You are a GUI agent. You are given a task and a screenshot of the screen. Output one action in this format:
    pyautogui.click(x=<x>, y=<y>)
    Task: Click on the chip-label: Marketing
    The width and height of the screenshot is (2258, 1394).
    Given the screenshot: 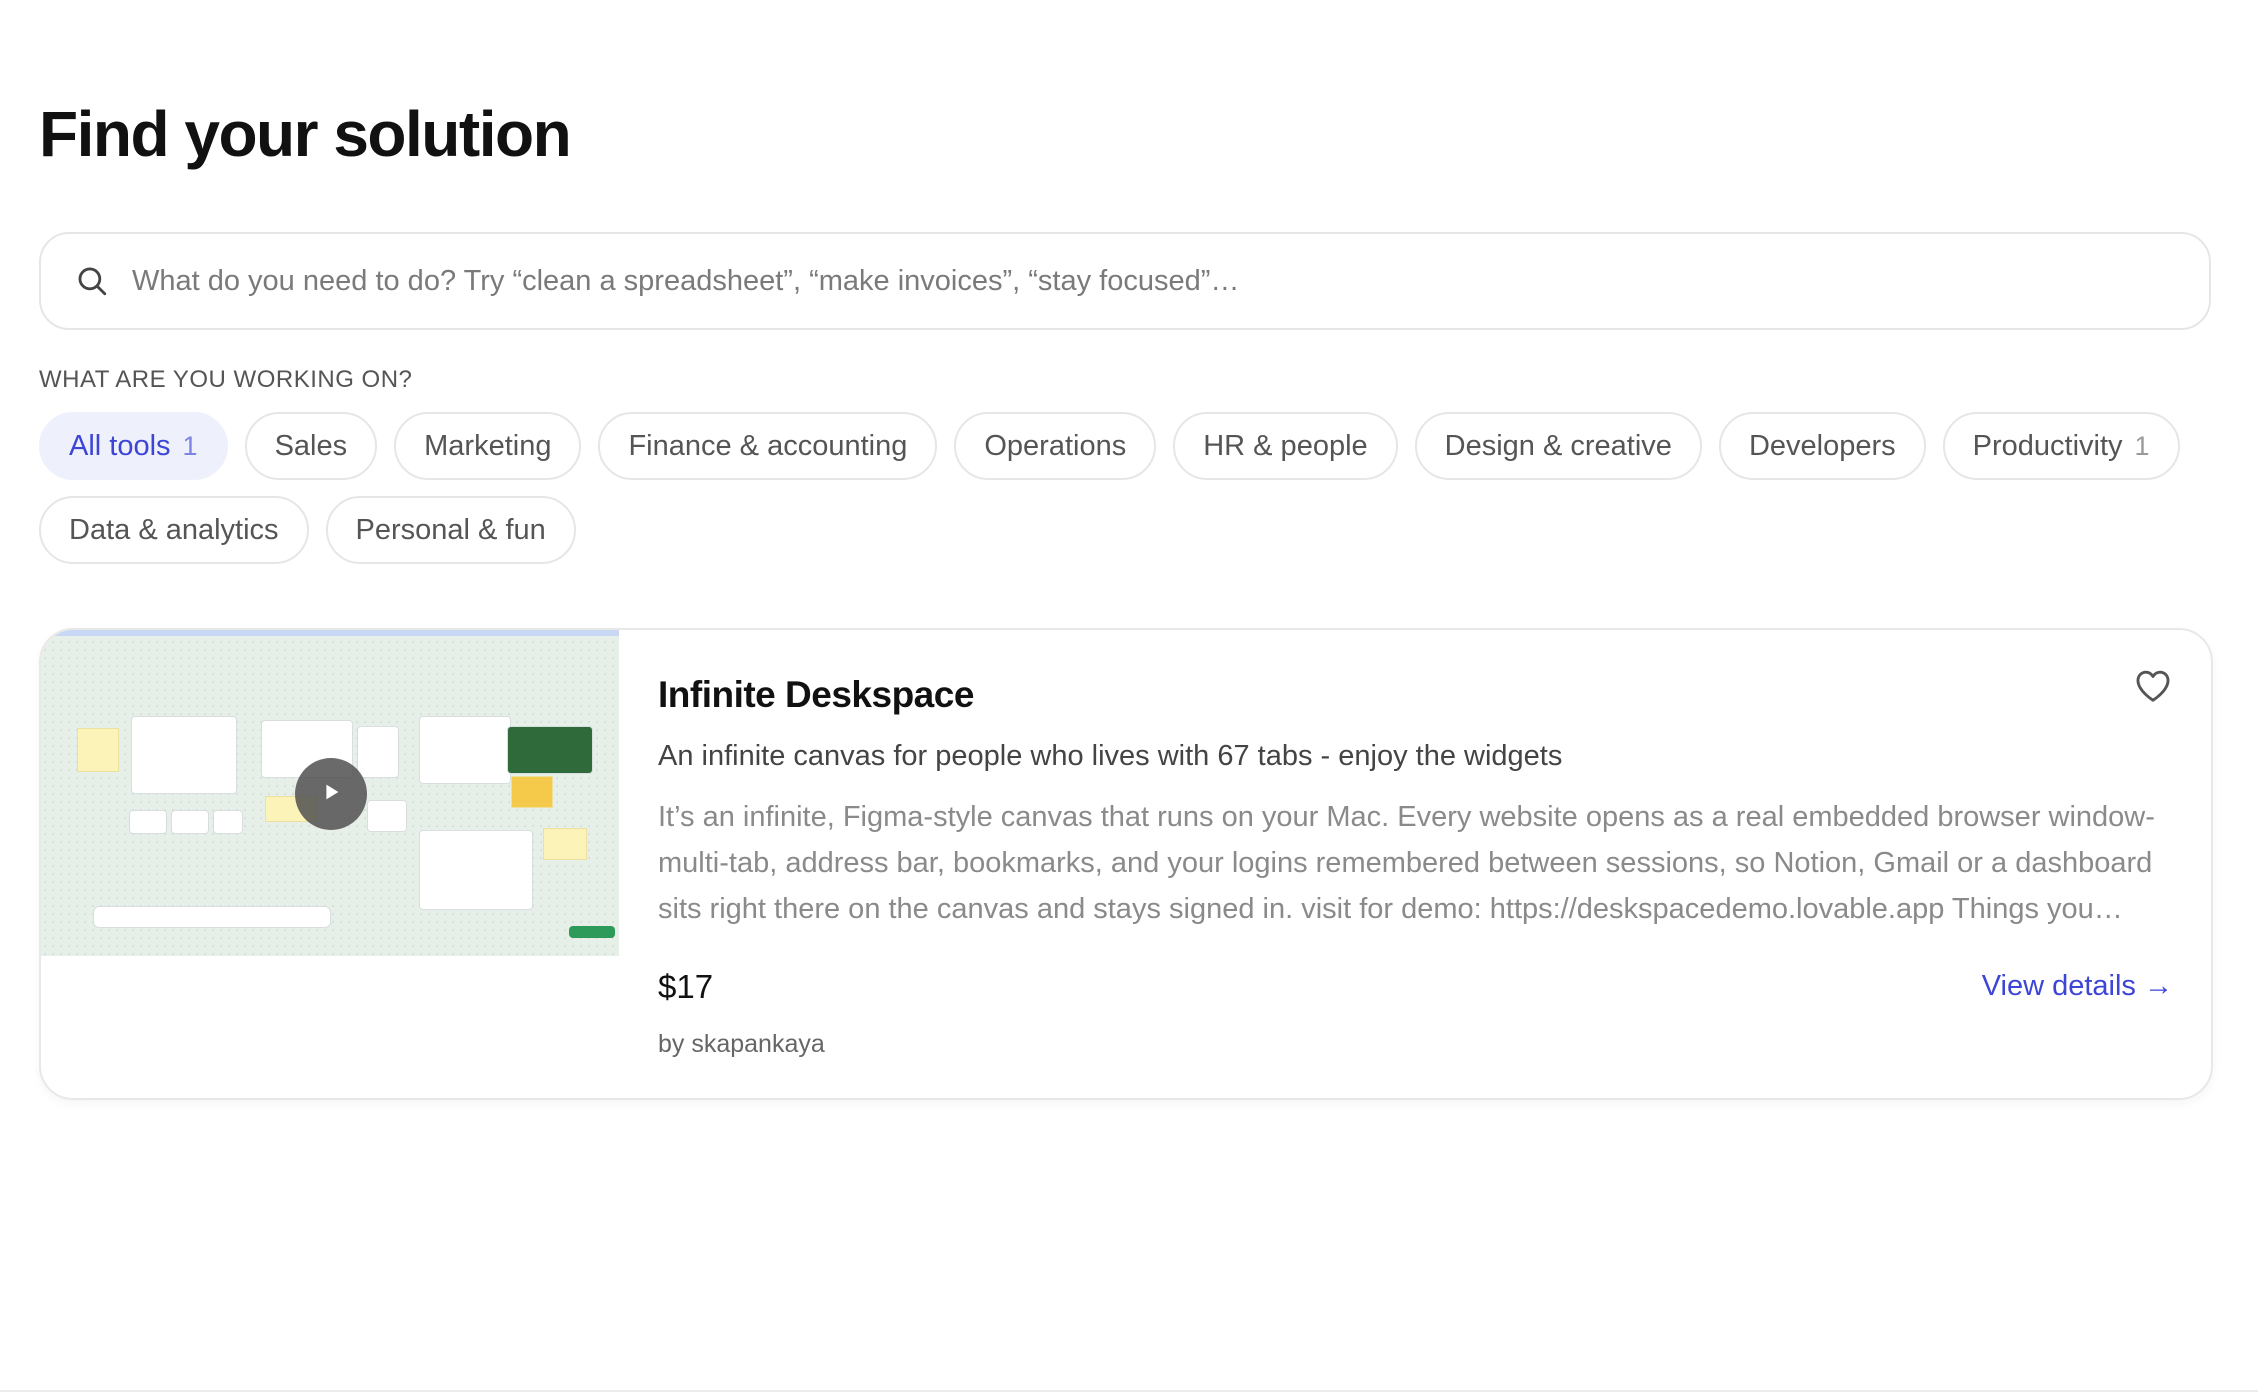 What is the action you would take?
    pyautogui.click(x=488, y=445)
    